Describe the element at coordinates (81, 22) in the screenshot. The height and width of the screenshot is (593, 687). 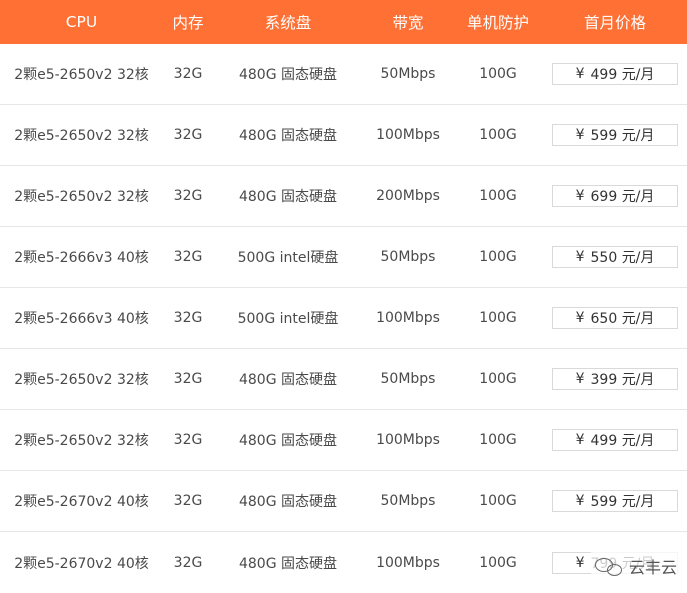
I see `header-cpu: CPU` at that location.